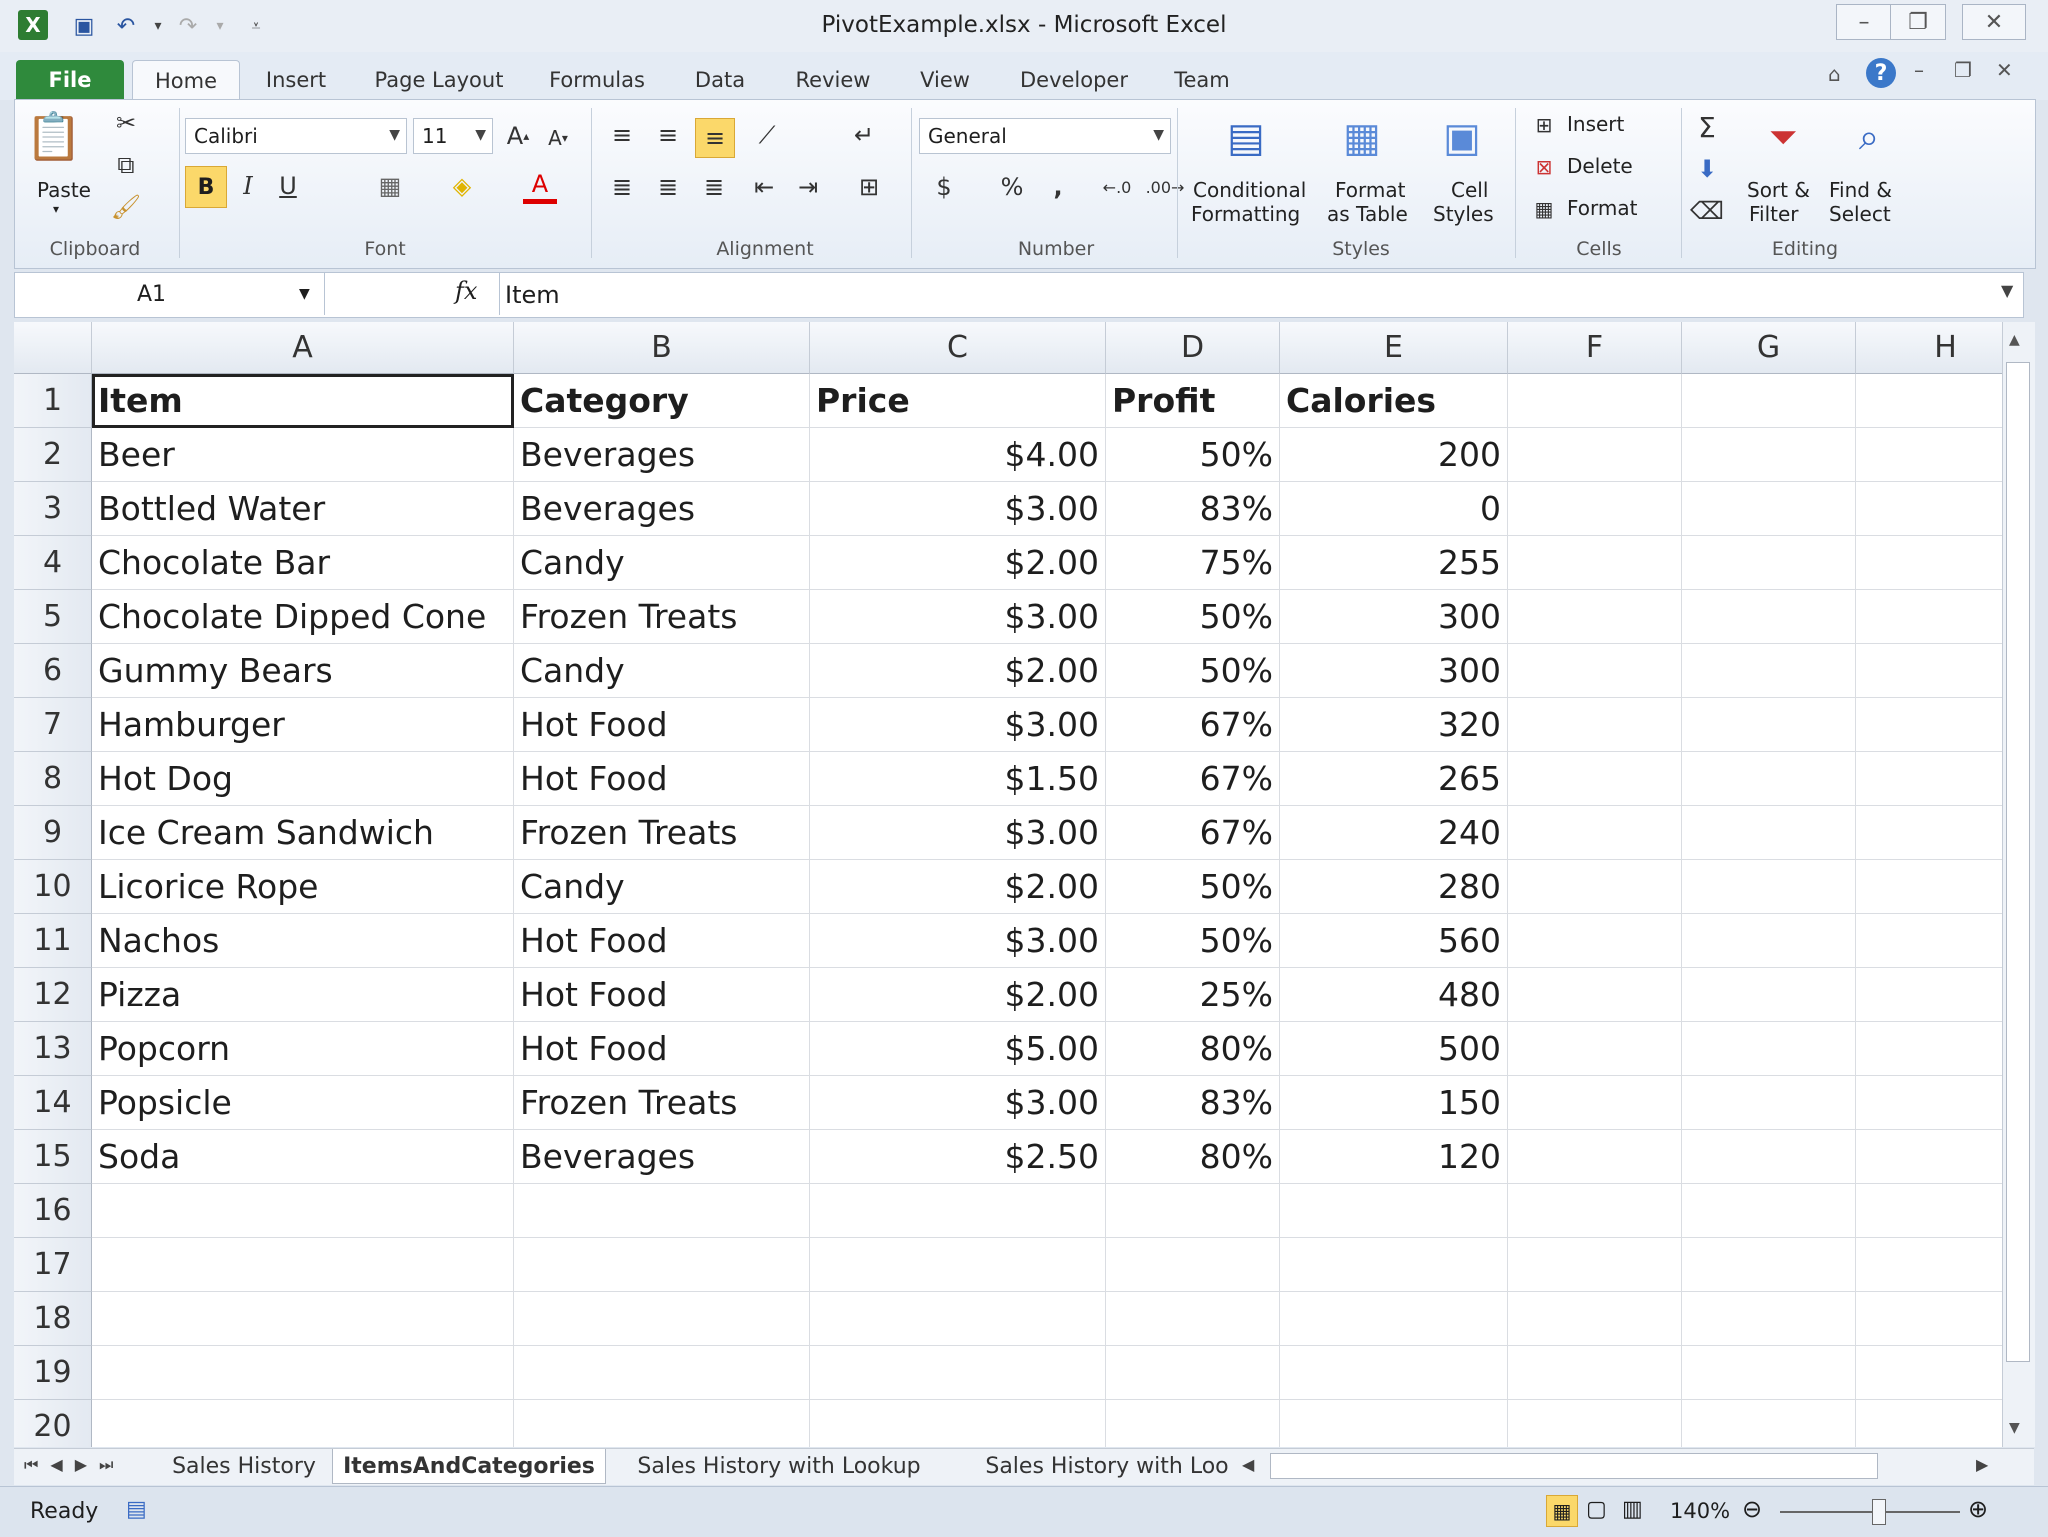 Image resolution: width=2048 pixels, height=1537 pixels. What do you see at coordinates (56, 209) in the screenshot?
I see `paste-dropdown-icon: ▾` at bounding box center [56, 209].